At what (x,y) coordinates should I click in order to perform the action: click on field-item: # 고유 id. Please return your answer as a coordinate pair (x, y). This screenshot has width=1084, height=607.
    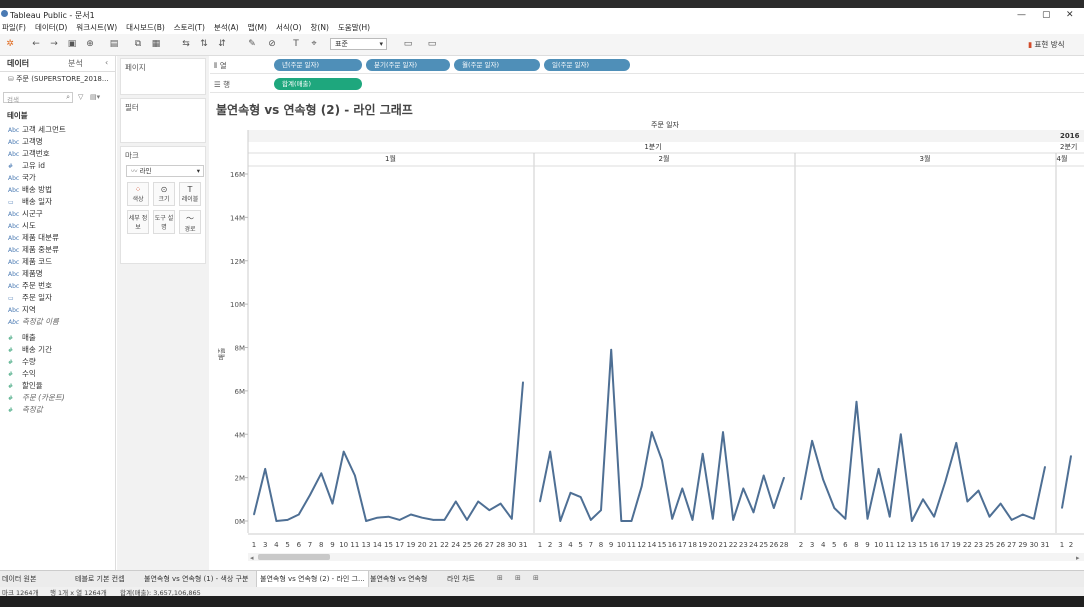
    Looking at the image, I should click on (26, 165).